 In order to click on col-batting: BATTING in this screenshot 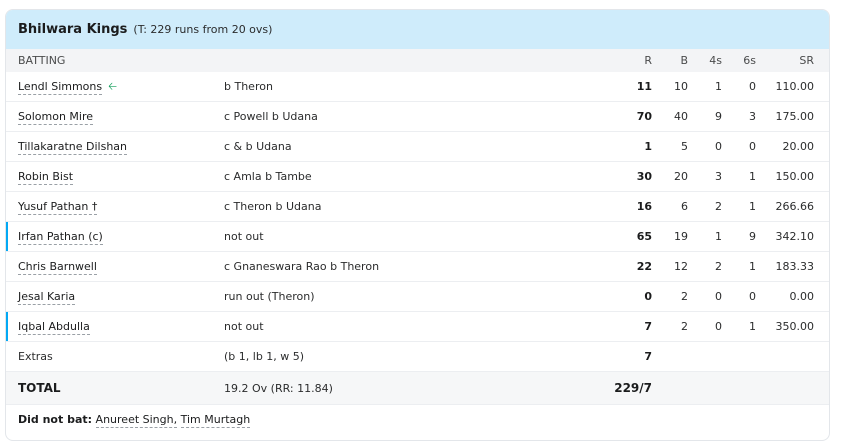, I will do `click(42, 60)`.